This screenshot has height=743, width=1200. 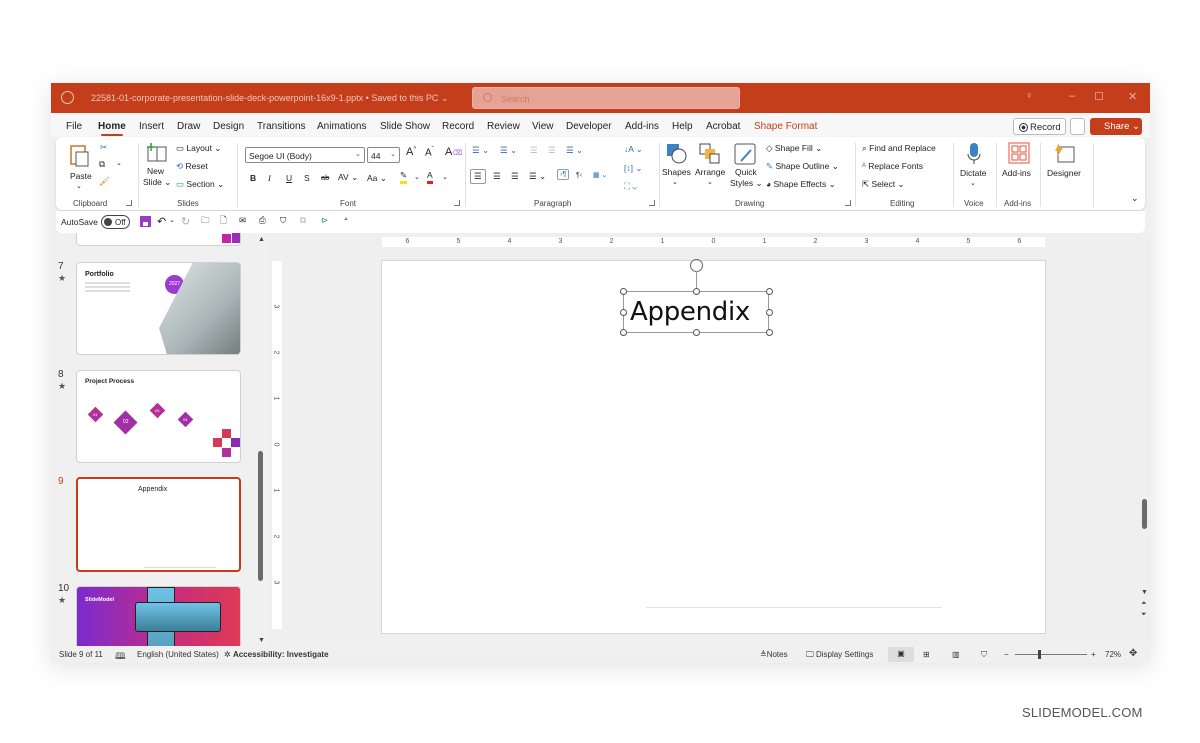 I want to click on slideshow-view-button: ⛉, so click(x=984, y=655).